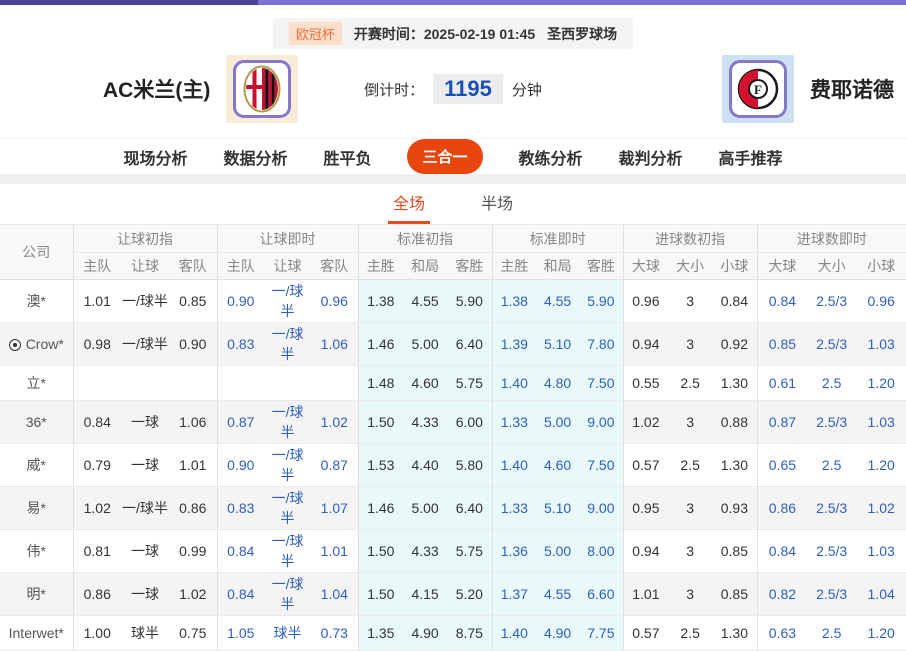  Describe the element at coordinates (881, 266) in the screenshot. I see `subcolumn-header: 小球` at that location.